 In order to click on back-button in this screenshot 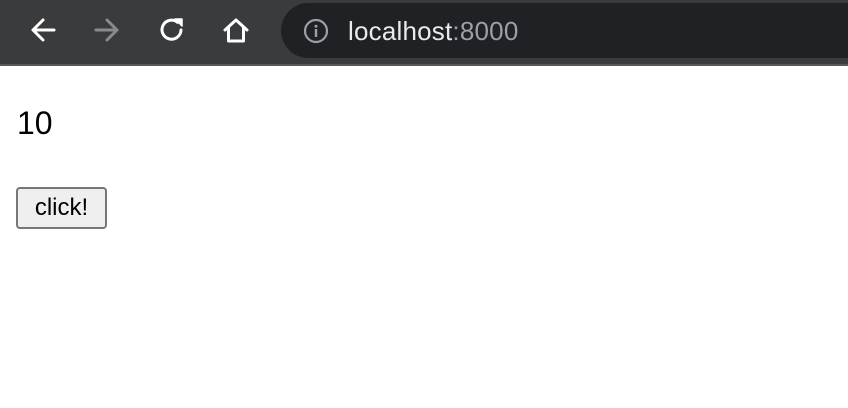, I will do `click(43, 30)`.